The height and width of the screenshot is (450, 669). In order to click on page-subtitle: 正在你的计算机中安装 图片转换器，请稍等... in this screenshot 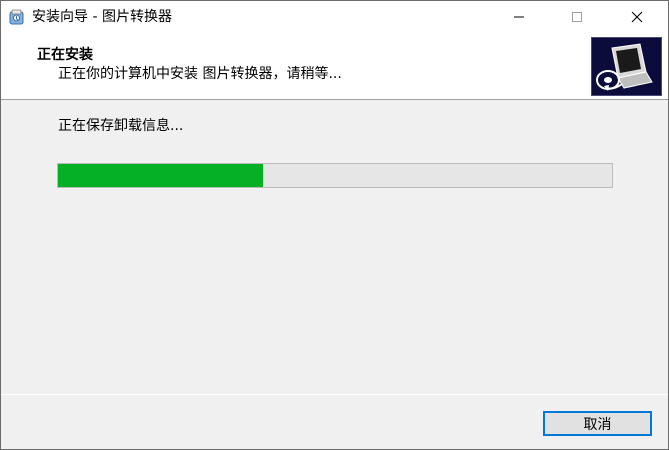, I will do `click(200, 74)`.